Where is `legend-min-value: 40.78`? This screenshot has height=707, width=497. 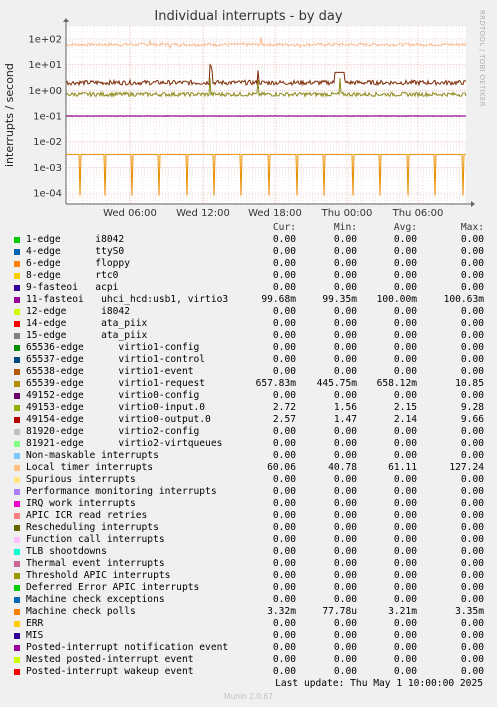
legend-min-value: 40.78 is located at coordinates (342, 467).